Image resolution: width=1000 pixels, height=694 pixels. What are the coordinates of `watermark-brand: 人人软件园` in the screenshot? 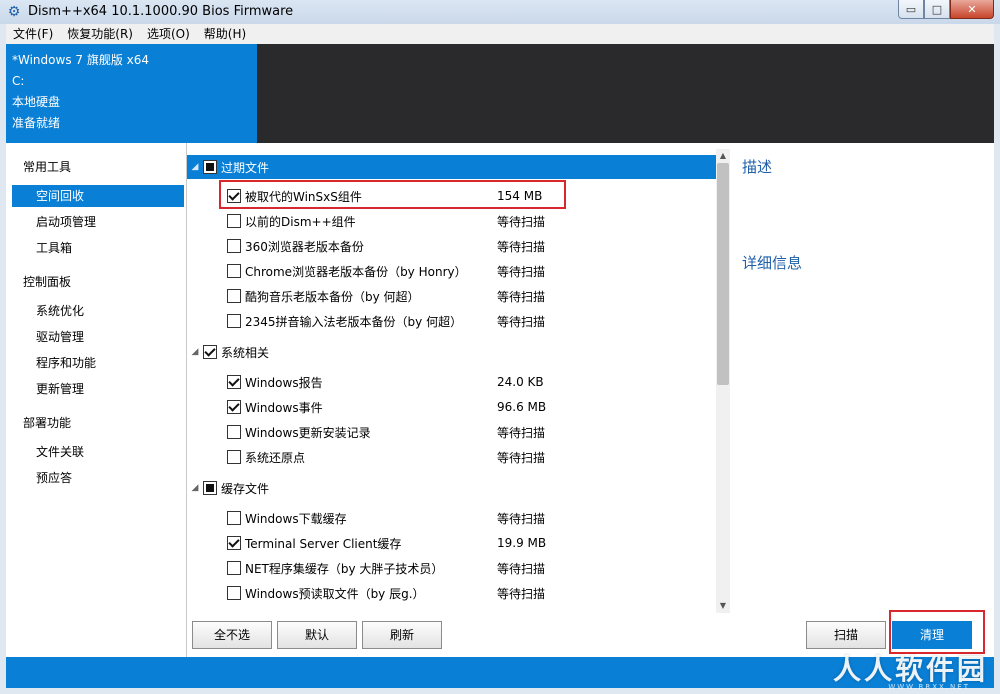 It's located at (910, 669).